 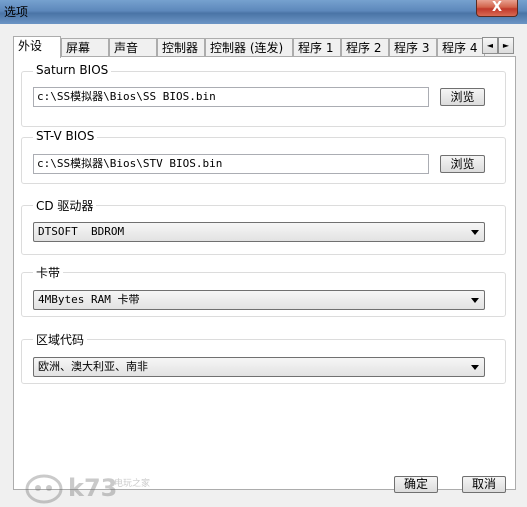 What do you see at coordinates (37, 47) in the screenshot?
I see `tab-peripherals: 外设` at bounding box center [37, 47].